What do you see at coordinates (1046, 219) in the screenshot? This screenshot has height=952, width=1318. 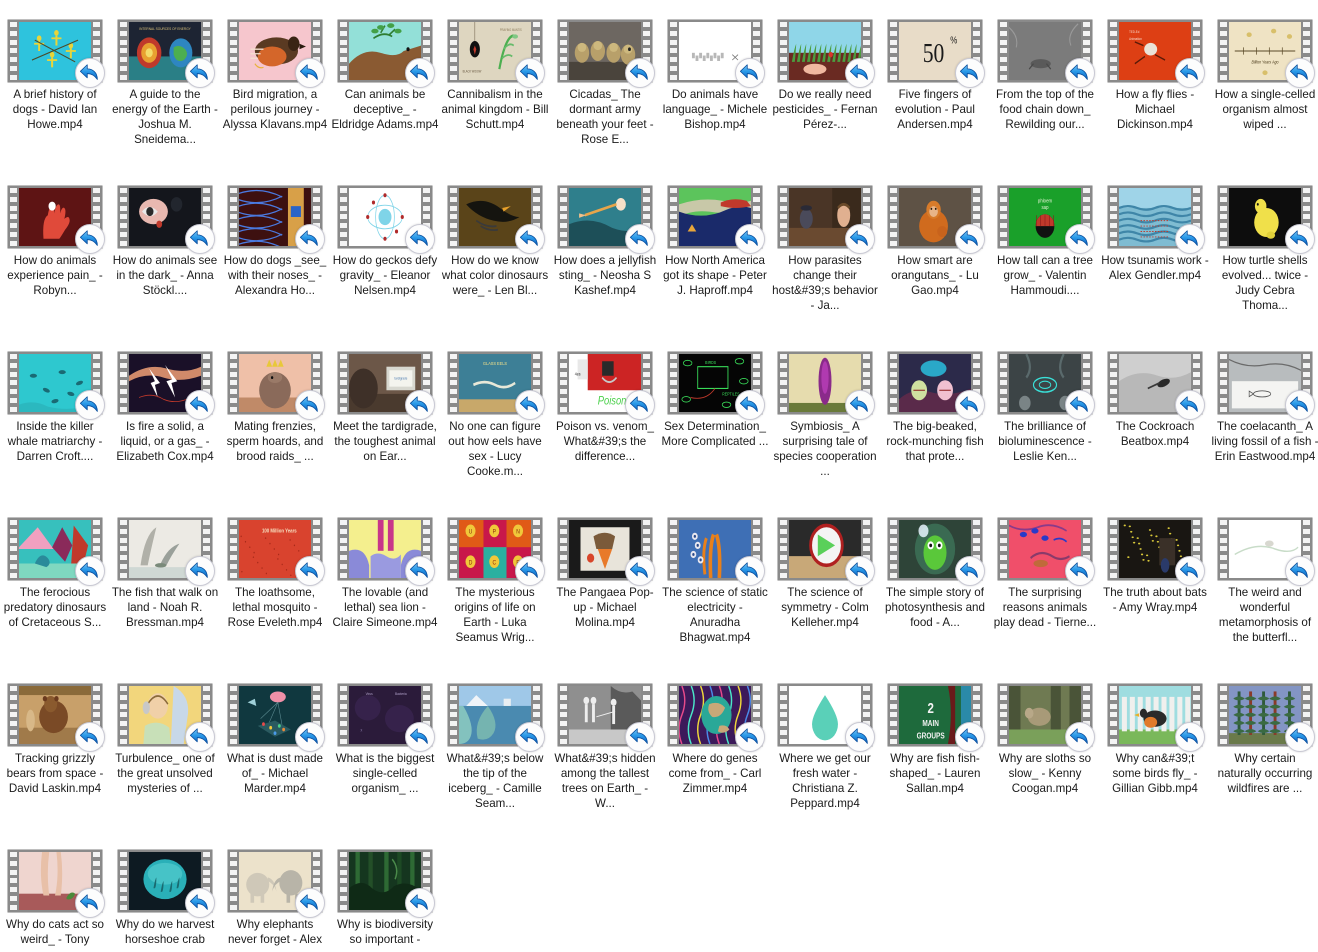 I see `file-thumbnail: phloem sap` at bounding box center [1046, 219].